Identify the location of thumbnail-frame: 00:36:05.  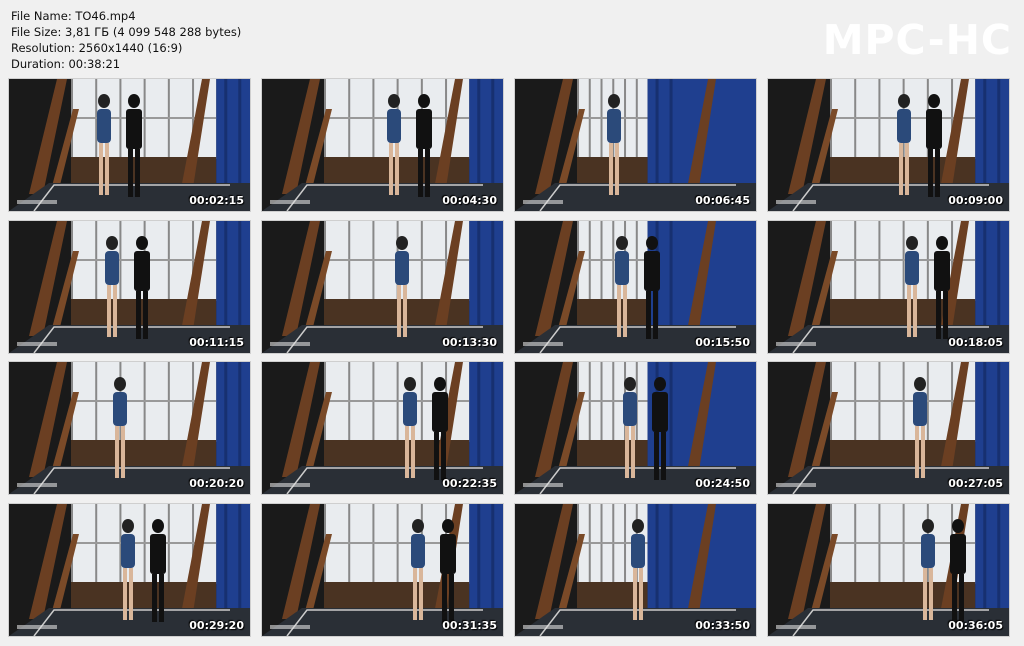
(888, 570).